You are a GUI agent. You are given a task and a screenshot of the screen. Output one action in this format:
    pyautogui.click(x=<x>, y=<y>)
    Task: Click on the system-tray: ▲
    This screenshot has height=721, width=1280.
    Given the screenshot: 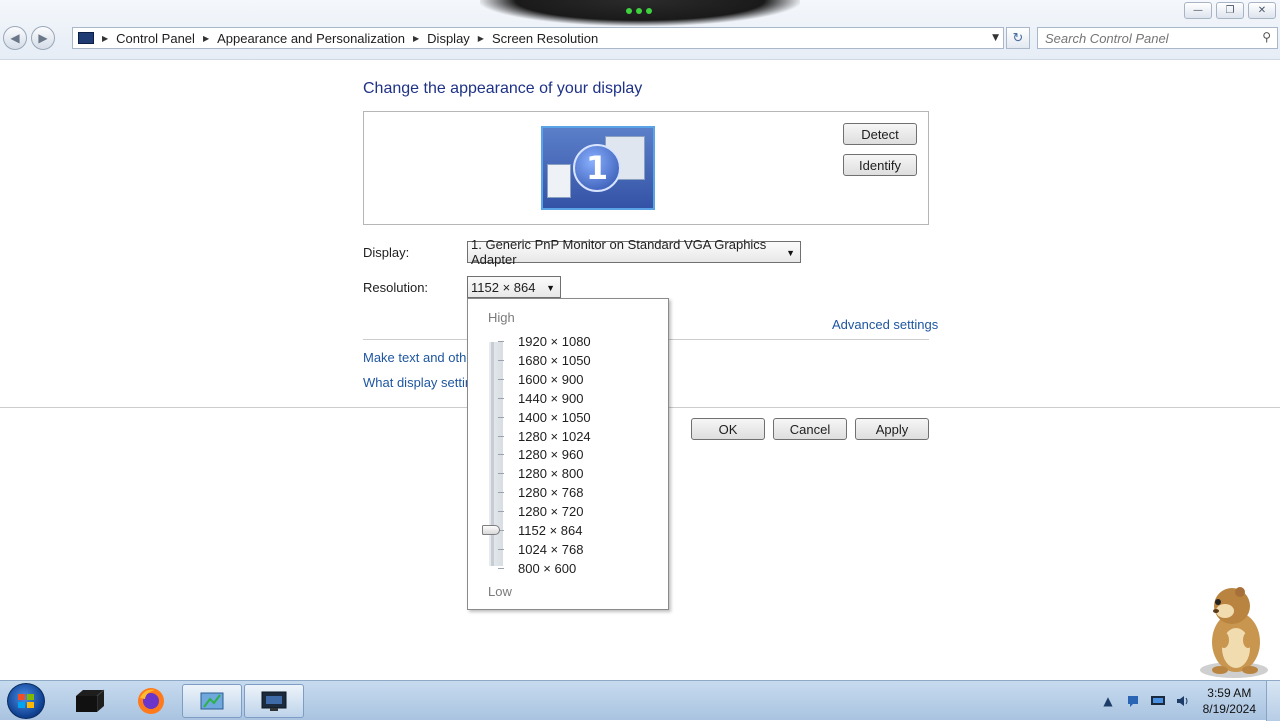 What is the action you would take?
    pyautogui.click(x=1145, y=701)
    